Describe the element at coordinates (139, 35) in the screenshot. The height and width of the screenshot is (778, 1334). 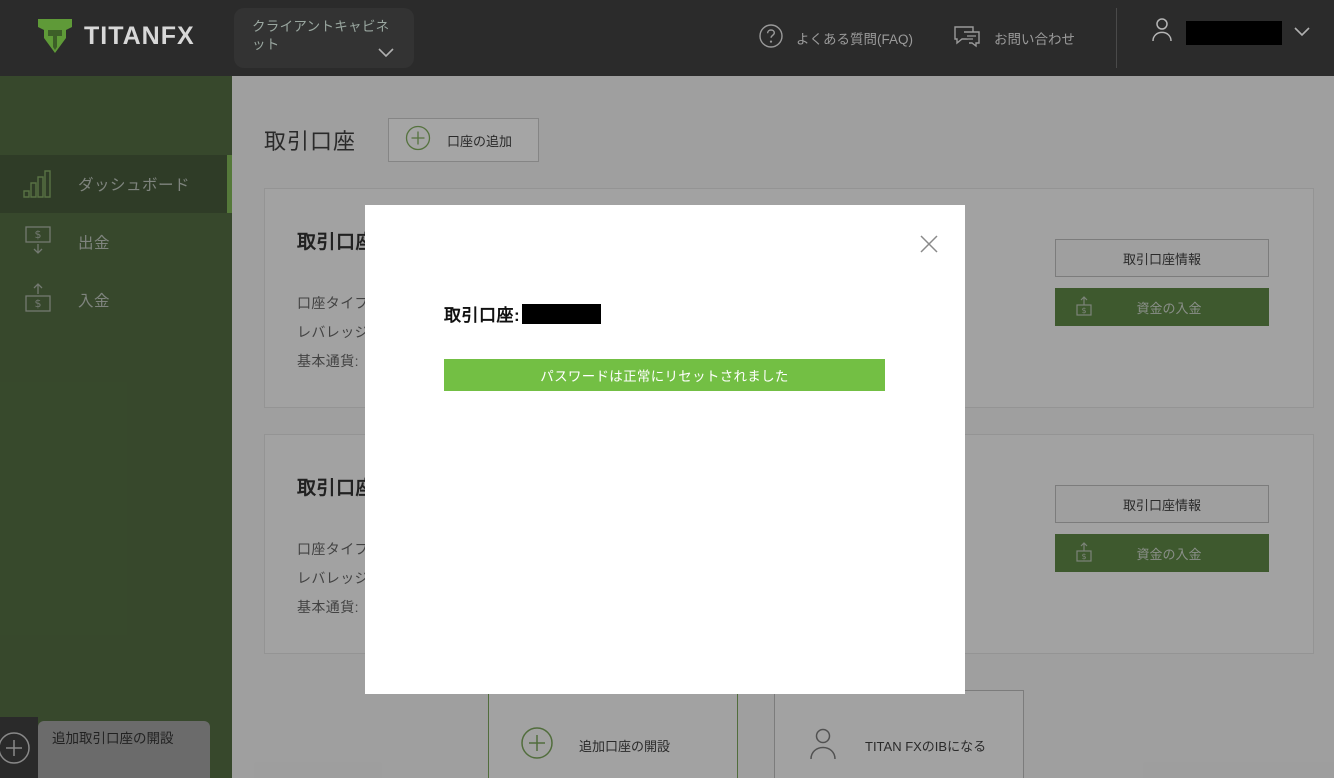
I see `logo-text: TITANFX` at that location.